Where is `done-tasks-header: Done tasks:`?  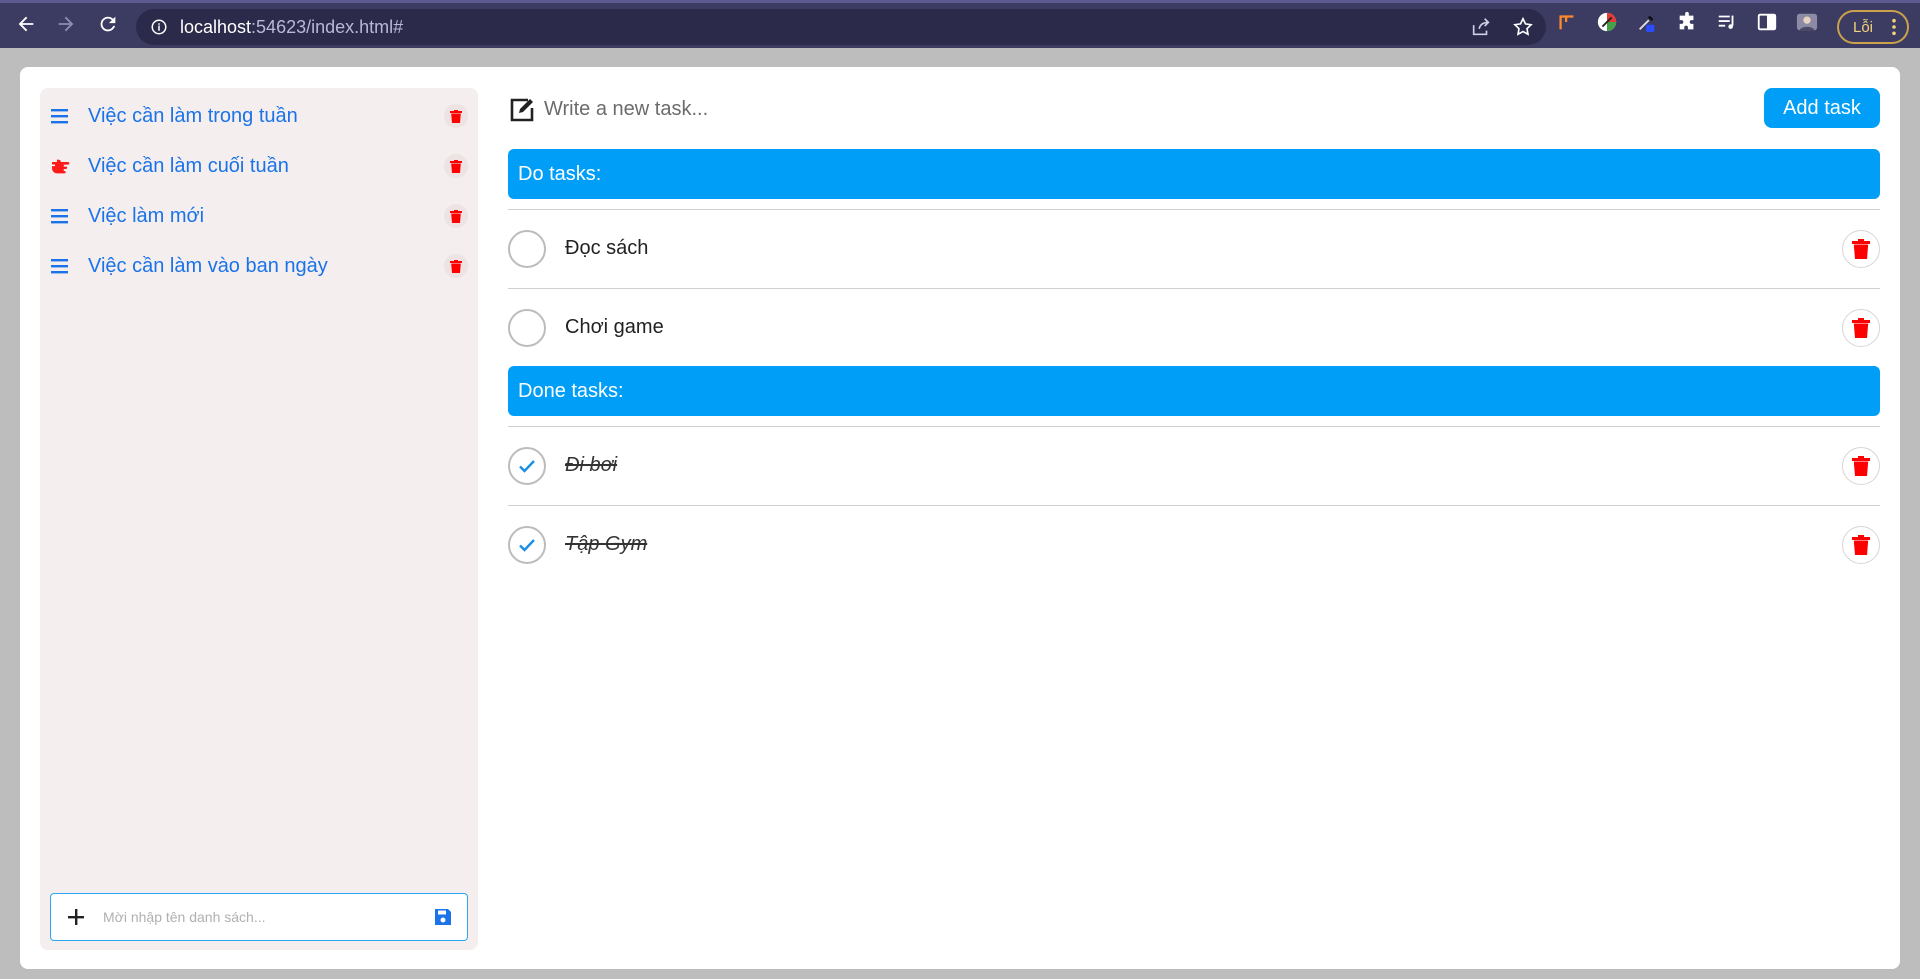 done-tasks-header: Done tasks: is located at coordinates (1194, 391).